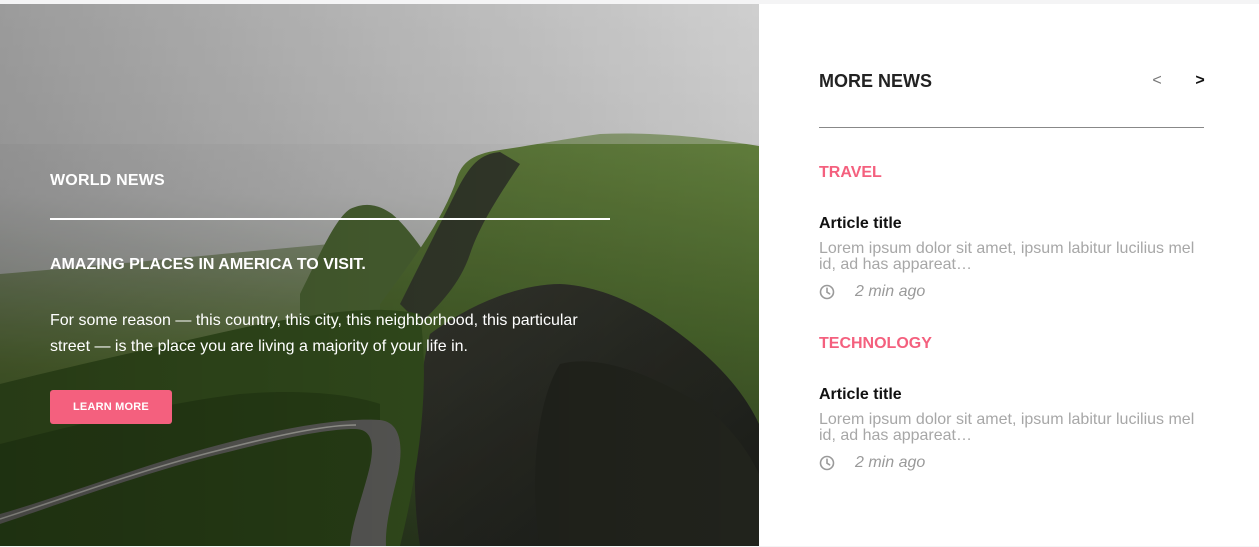 The image size is (1259, 547). What do you see at coordinates (1157, 81) in the screenshot?
I see `prev-button: <` at bounding box center [1157, 81].